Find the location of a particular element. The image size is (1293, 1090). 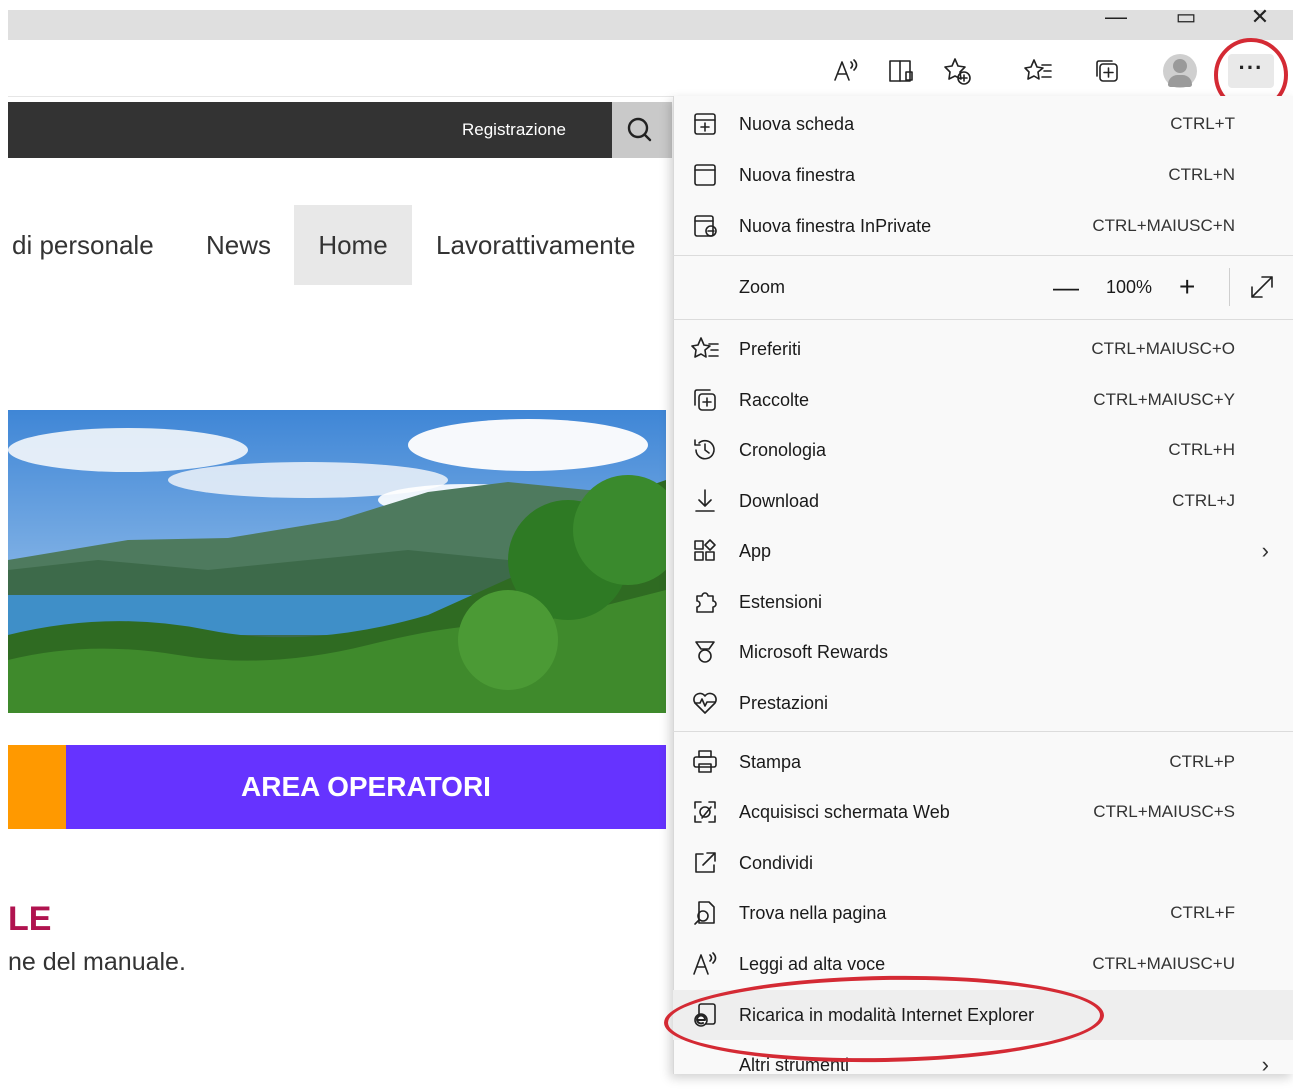

menu-label: Download is located at coordinates (779, 501).